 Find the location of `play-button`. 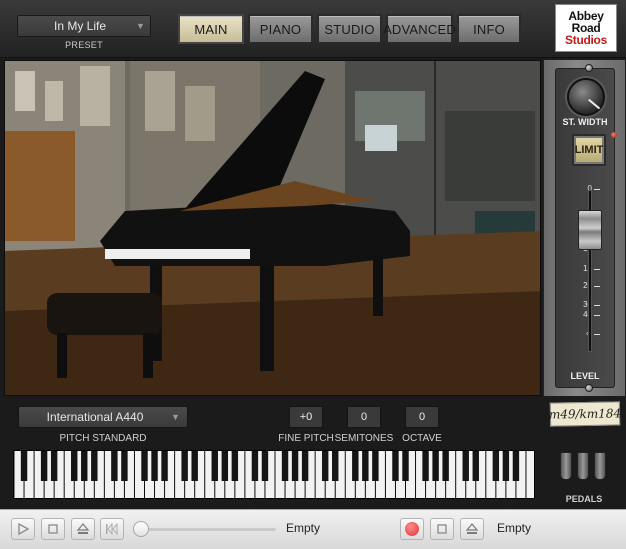

play-button is located at coordinates (23, 529).